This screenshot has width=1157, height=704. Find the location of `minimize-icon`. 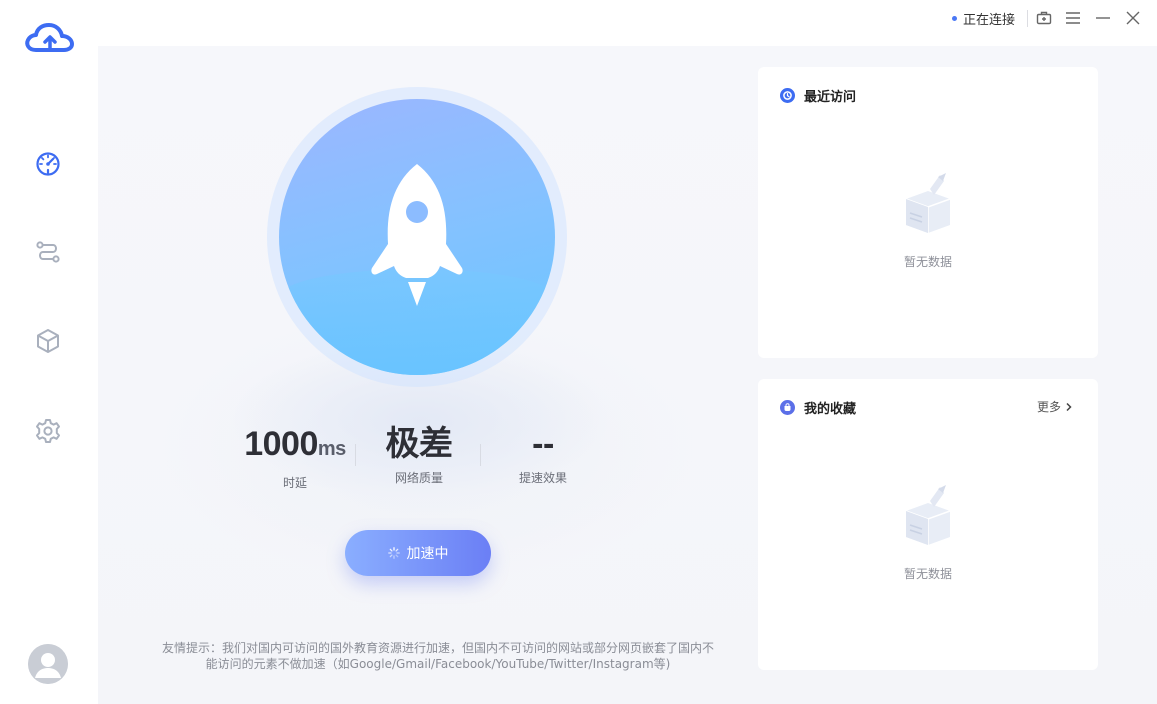

minimize-icon is located at coordinates (1103, 18).